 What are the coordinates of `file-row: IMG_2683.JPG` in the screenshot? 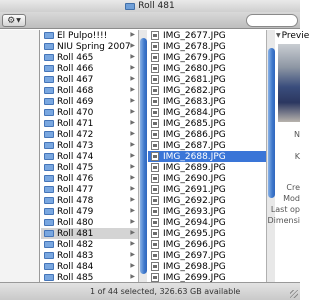 It's located at (207, 101).